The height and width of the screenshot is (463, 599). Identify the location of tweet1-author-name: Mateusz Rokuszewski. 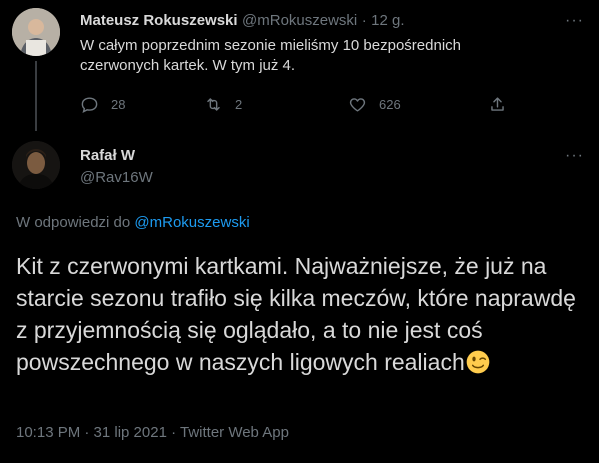
(159, 20).